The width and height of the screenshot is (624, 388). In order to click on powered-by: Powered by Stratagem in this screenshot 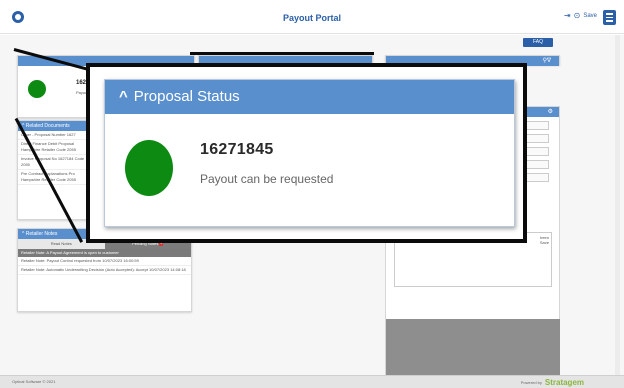, I will do `click(552, 382)`.